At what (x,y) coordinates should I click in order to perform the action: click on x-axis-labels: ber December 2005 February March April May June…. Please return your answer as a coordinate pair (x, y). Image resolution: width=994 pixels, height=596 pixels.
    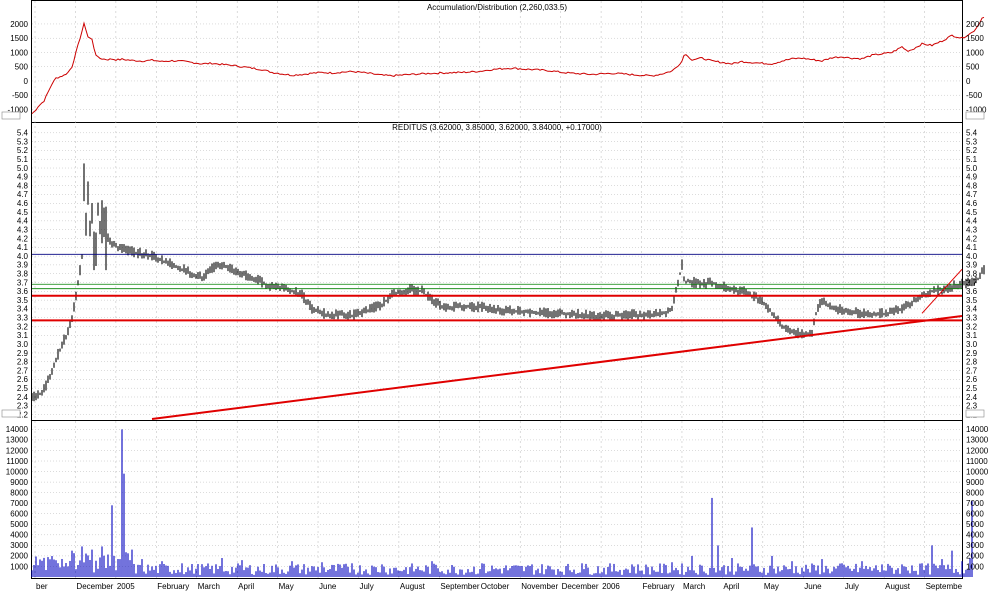
    Looking at the image, I should click on (499, 586).